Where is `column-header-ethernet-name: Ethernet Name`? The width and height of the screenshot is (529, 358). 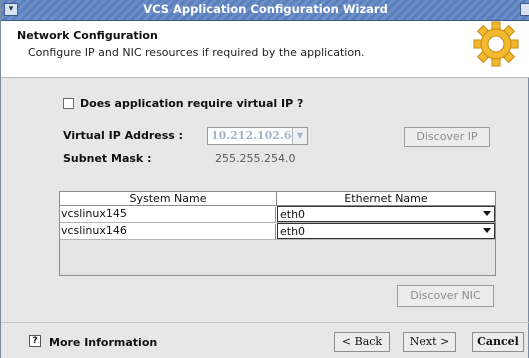 column-header-ethernet-name: Ethernet Name is located at coordinates (386, 198).